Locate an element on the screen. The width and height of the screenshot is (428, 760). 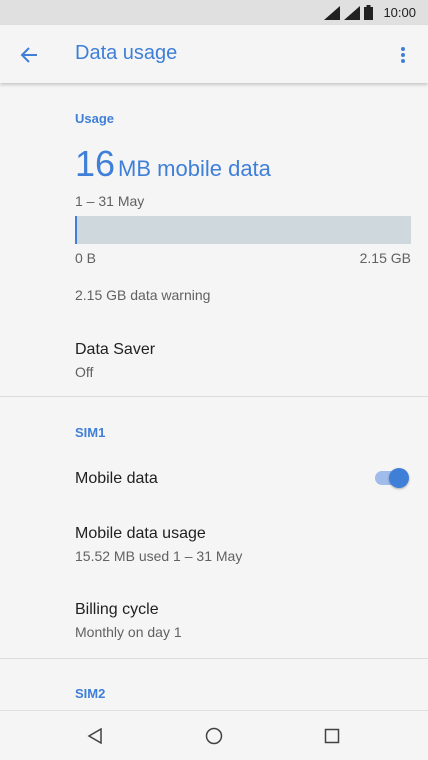
data-warning-text: 2.15 GB data warning is located at coordinates (143, 295).